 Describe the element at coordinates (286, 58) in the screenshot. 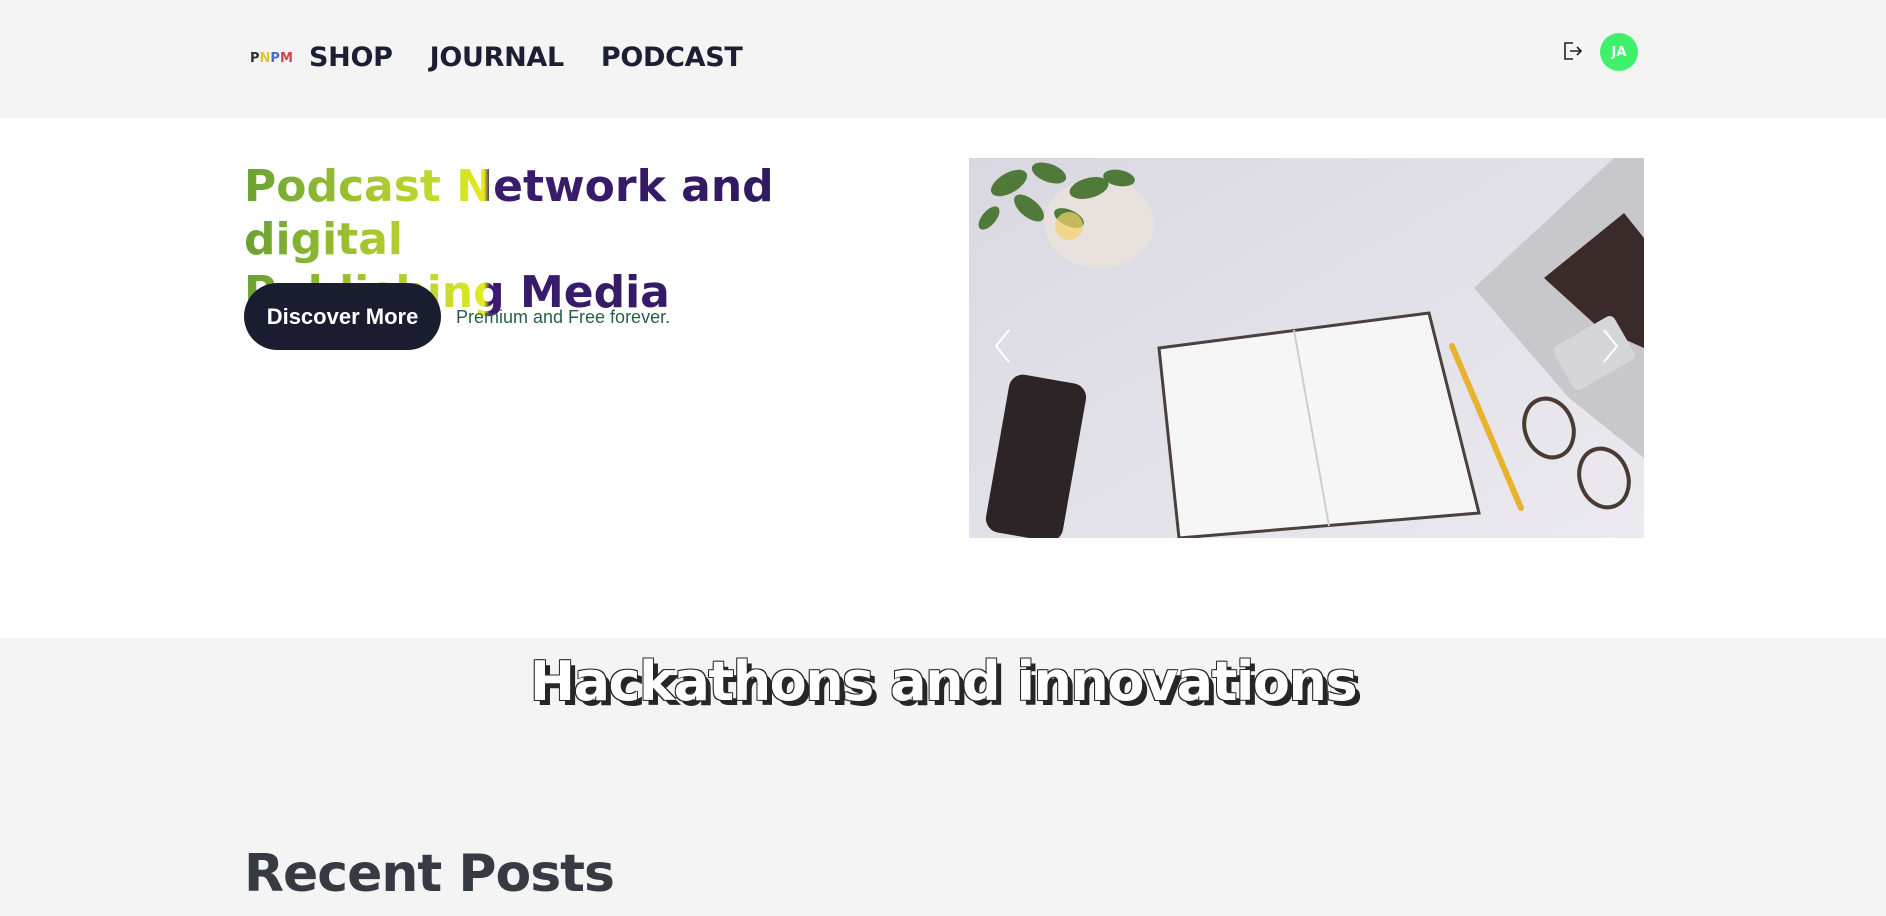

I see `logo-letter: M` at that location.